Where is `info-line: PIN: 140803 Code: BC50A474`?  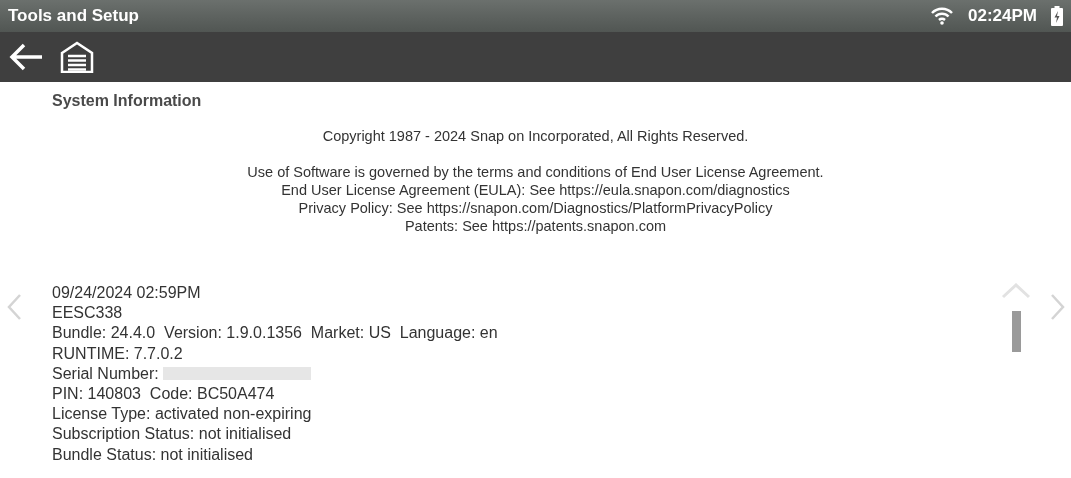
info-line: PIN: 140803 Code: BC50A474 is located at coordinates (164, 394).